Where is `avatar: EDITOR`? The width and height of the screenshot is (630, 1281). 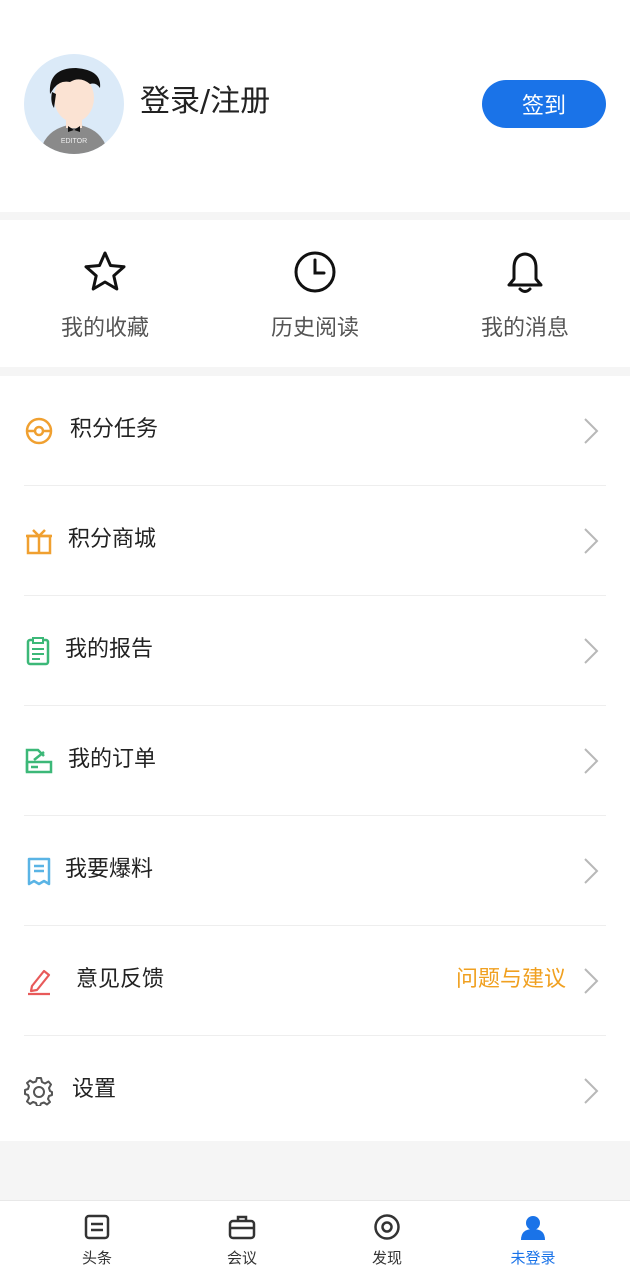
avatar: EDITOR is located at coordinates (74, 104).